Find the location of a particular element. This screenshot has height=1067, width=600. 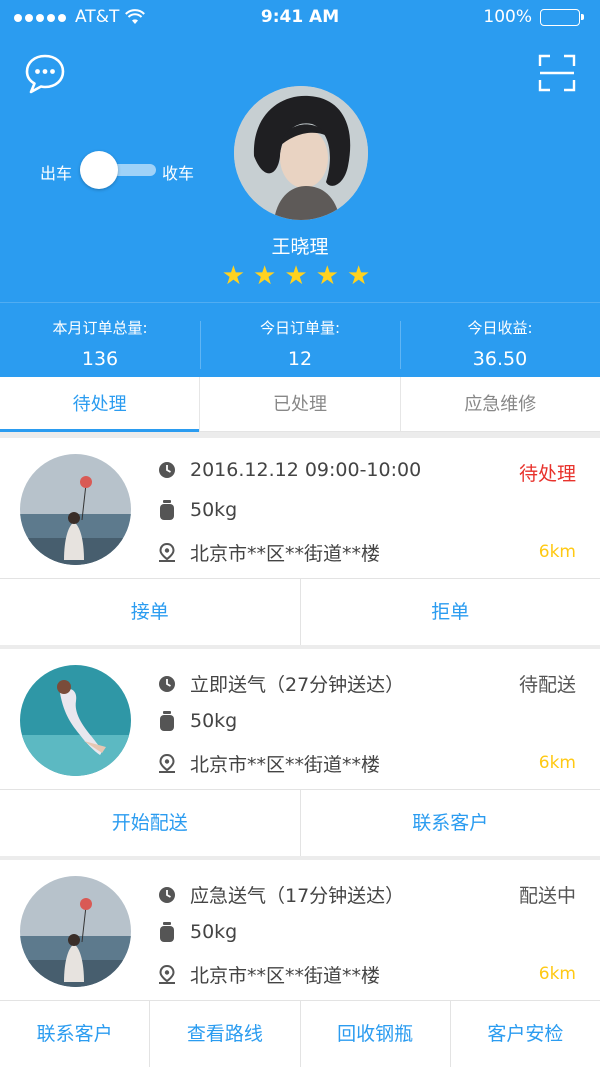

duty-toggle: 出车 收车 is located at coordinates (125, 170).